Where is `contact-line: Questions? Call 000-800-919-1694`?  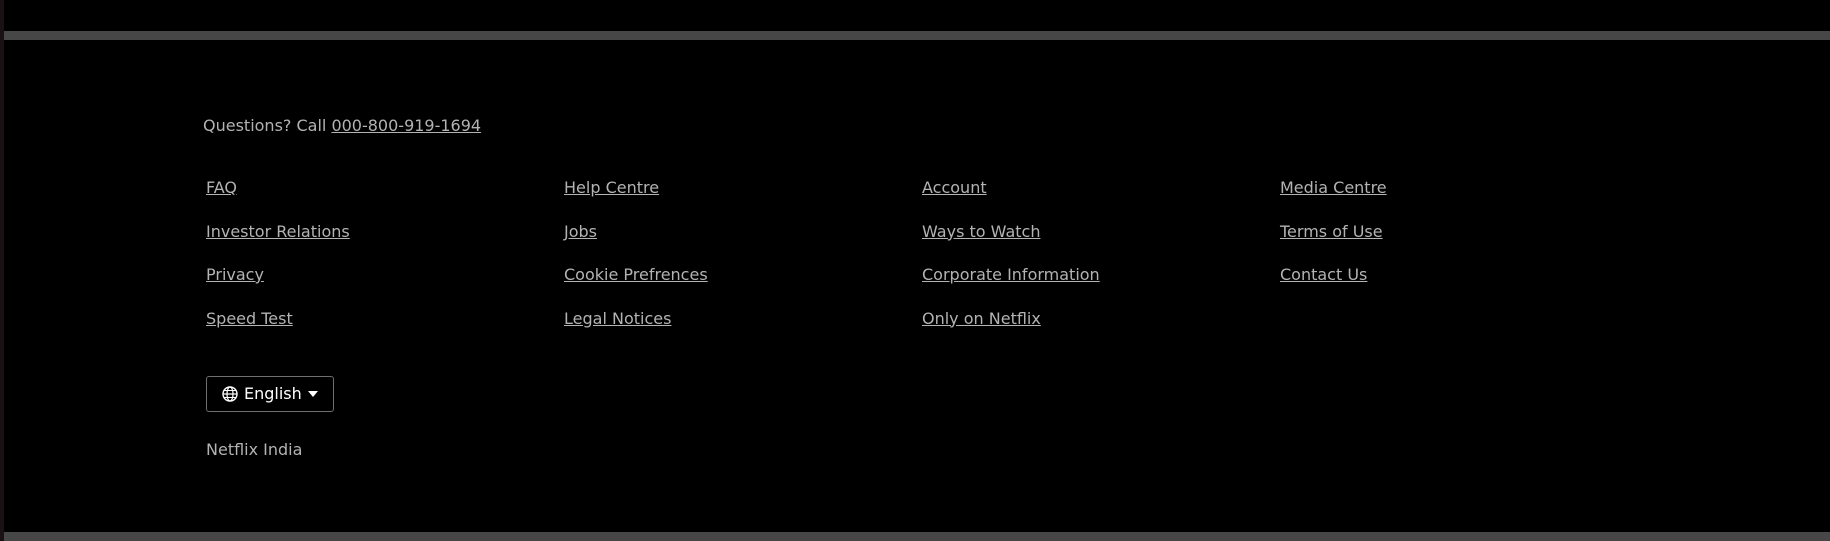 contact-line: Questions? Call 000-800-919-1694 is located at coordinates (342, 126).